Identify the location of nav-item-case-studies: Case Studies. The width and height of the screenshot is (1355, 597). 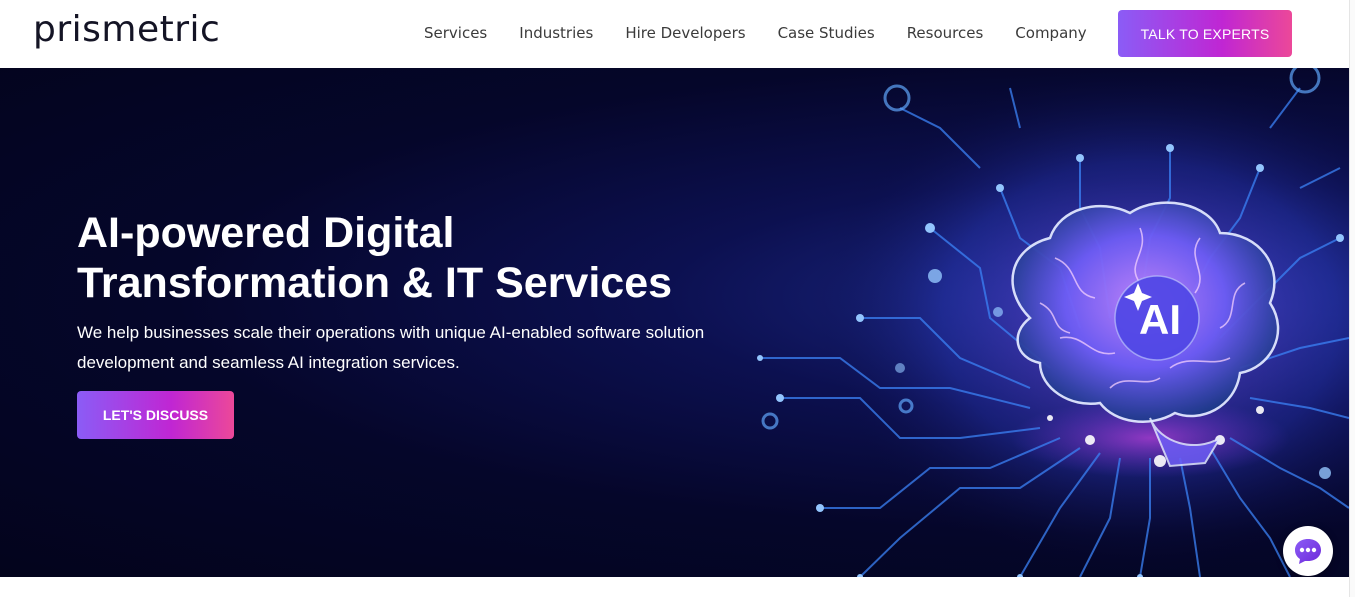
(826, 33).